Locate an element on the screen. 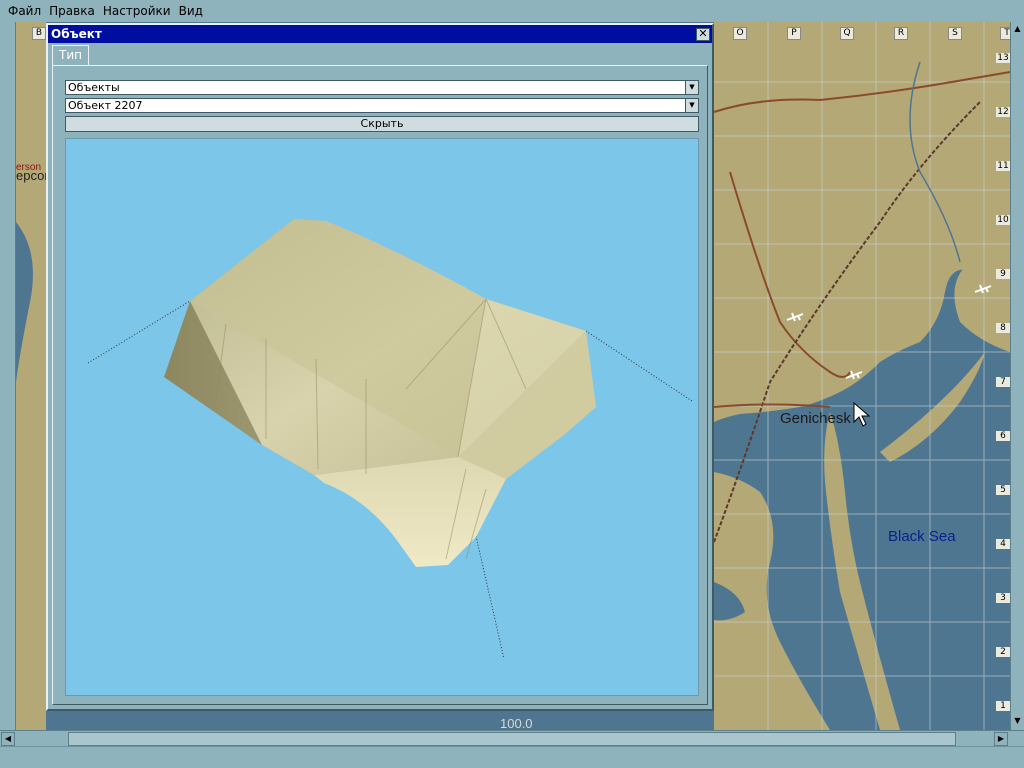 The width and height of the screenshot is (1024, 768). grid-row-label: 1 is located at coordinates (1003, 706).